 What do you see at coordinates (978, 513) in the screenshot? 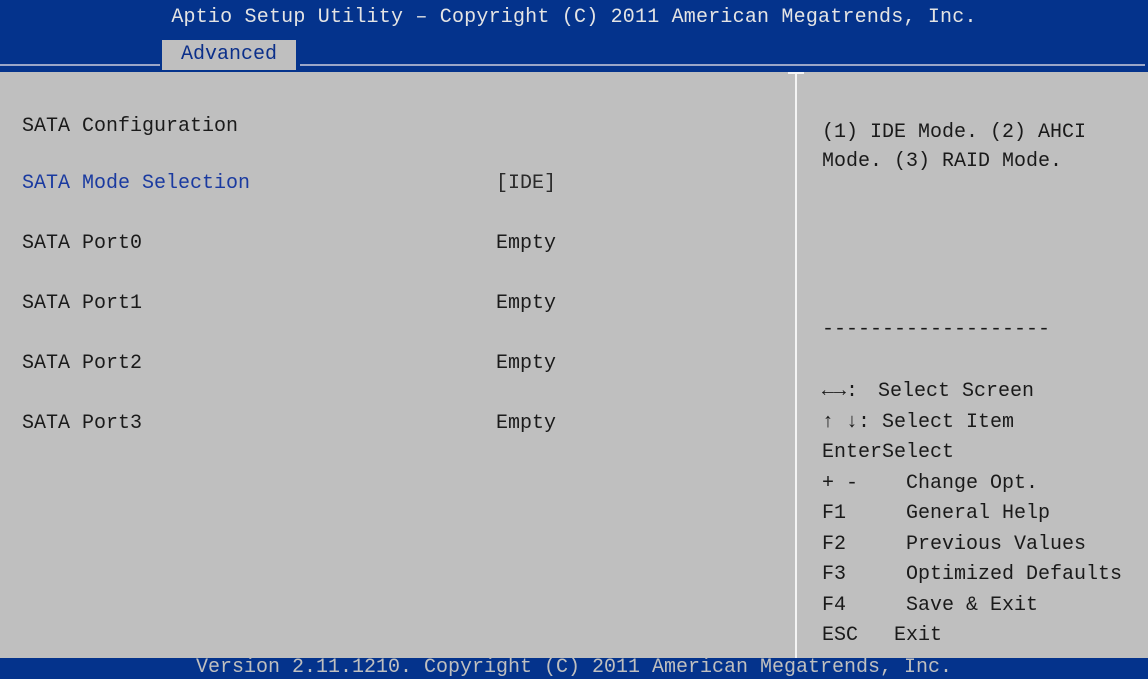
I see `key-desc: General Help` at bounding box center [978, 513].